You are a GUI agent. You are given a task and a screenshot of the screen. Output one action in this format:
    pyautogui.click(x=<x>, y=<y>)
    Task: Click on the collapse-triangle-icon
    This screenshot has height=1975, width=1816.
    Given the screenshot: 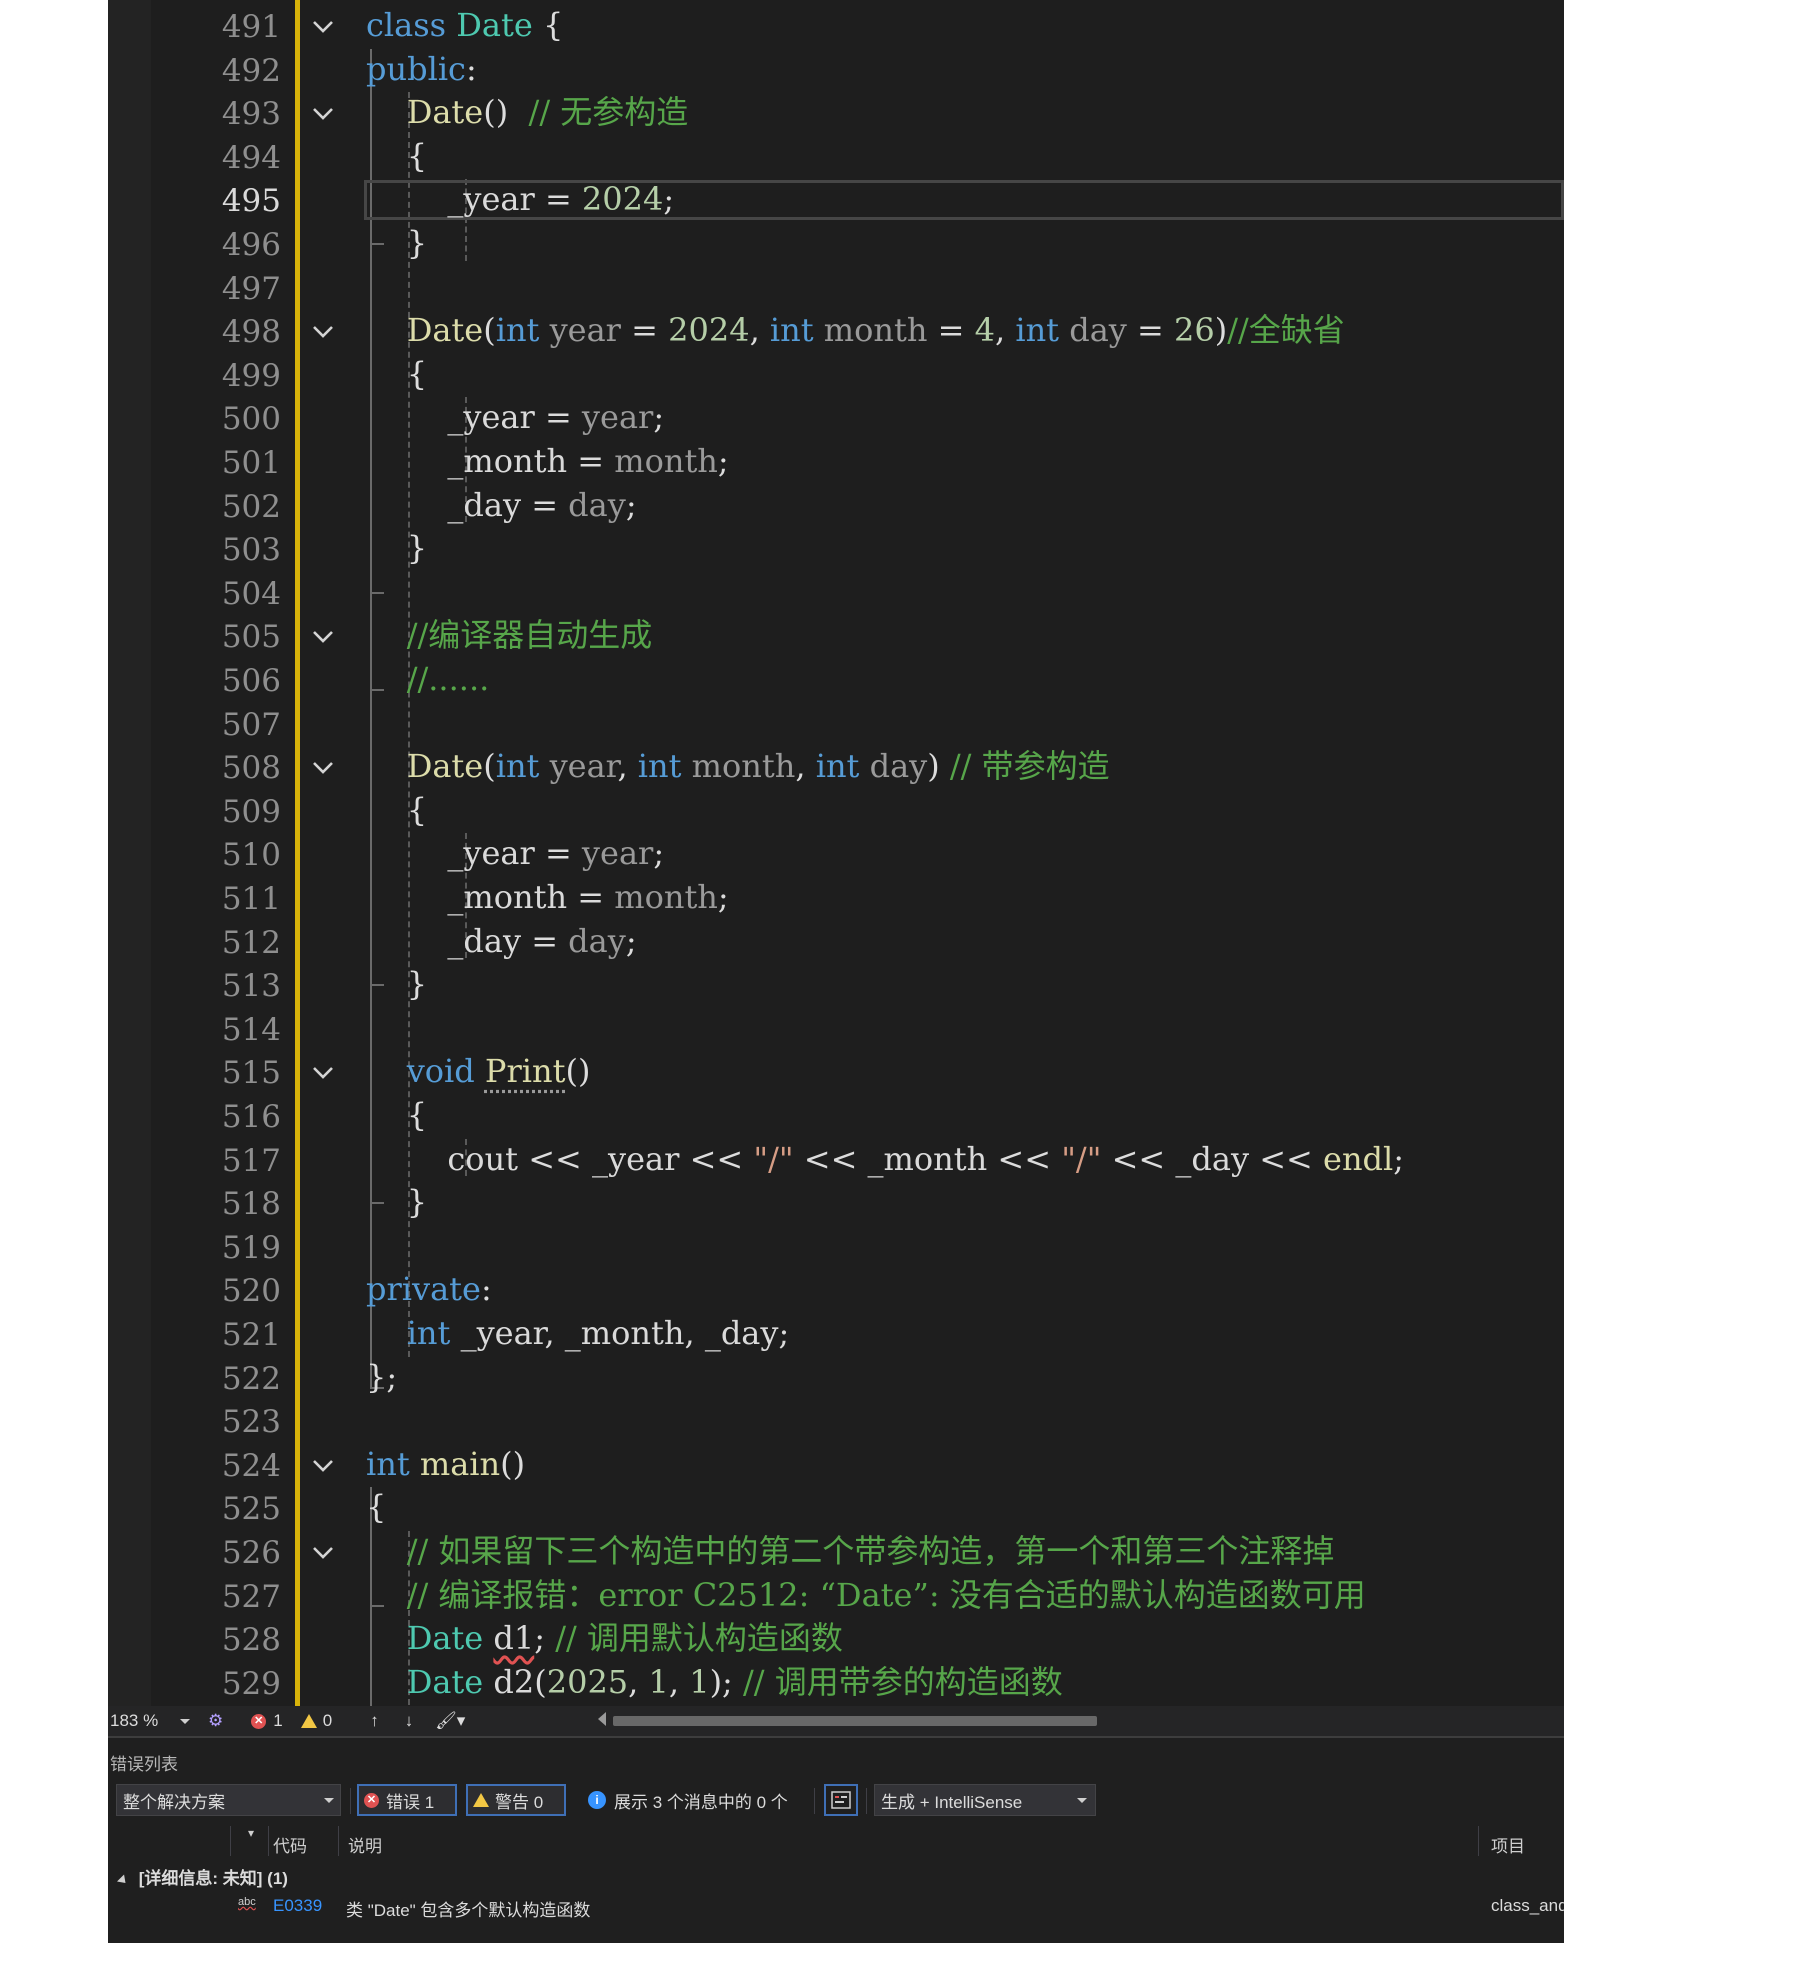 What is the action you would take?
    pyautogui.click(x=123, y=1880)
    